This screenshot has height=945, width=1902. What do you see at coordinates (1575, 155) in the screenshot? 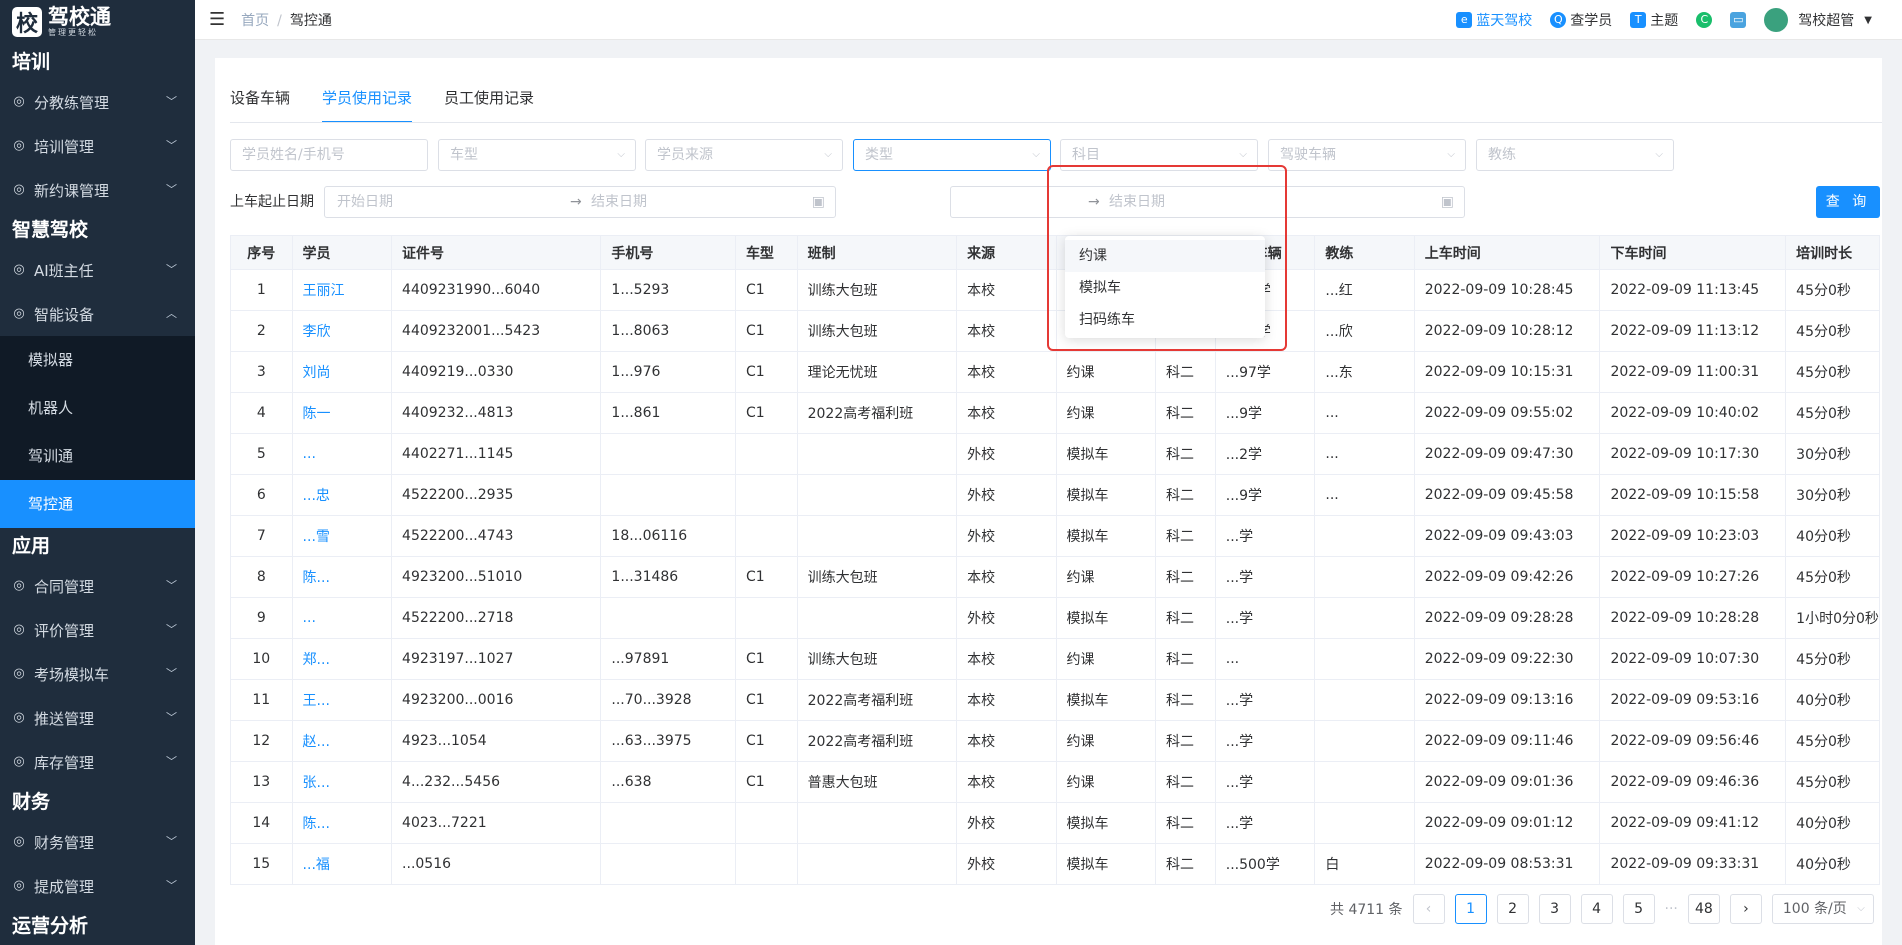
I see `coach-select: 教练 ⌵` at bounding box center [1575, 155].